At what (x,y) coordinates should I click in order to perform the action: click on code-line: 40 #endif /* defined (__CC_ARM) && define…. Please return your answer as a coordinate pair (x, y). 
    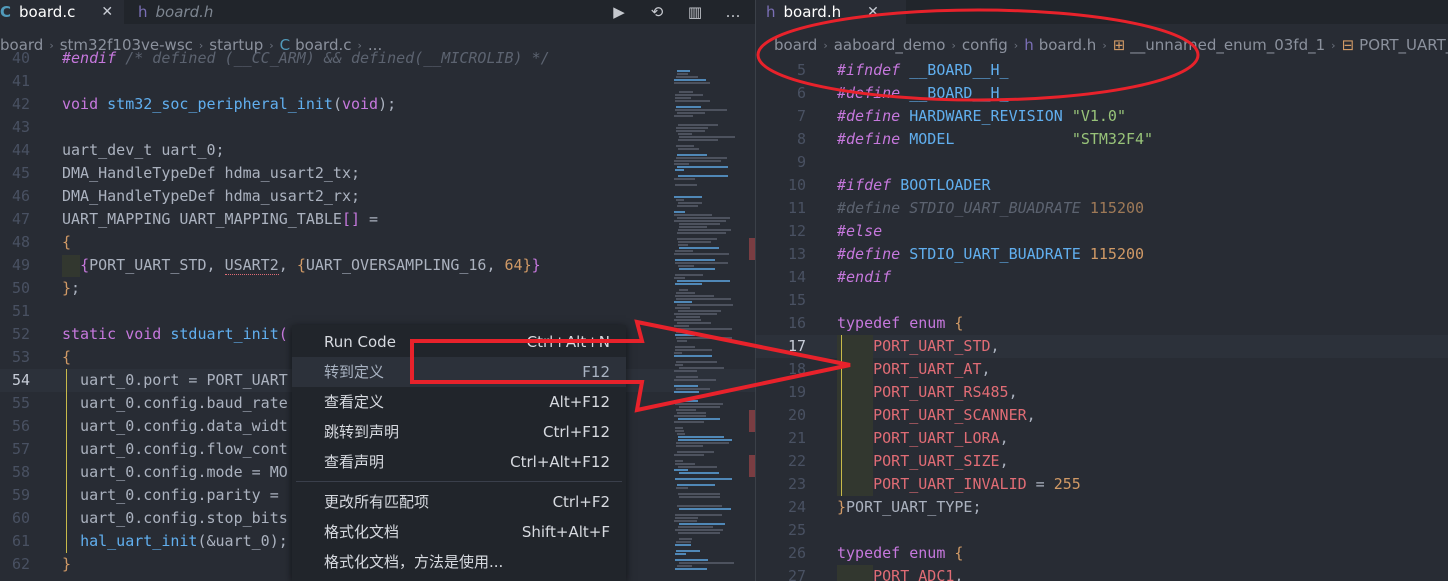
    Looking at the image, I should click on (377, 58).